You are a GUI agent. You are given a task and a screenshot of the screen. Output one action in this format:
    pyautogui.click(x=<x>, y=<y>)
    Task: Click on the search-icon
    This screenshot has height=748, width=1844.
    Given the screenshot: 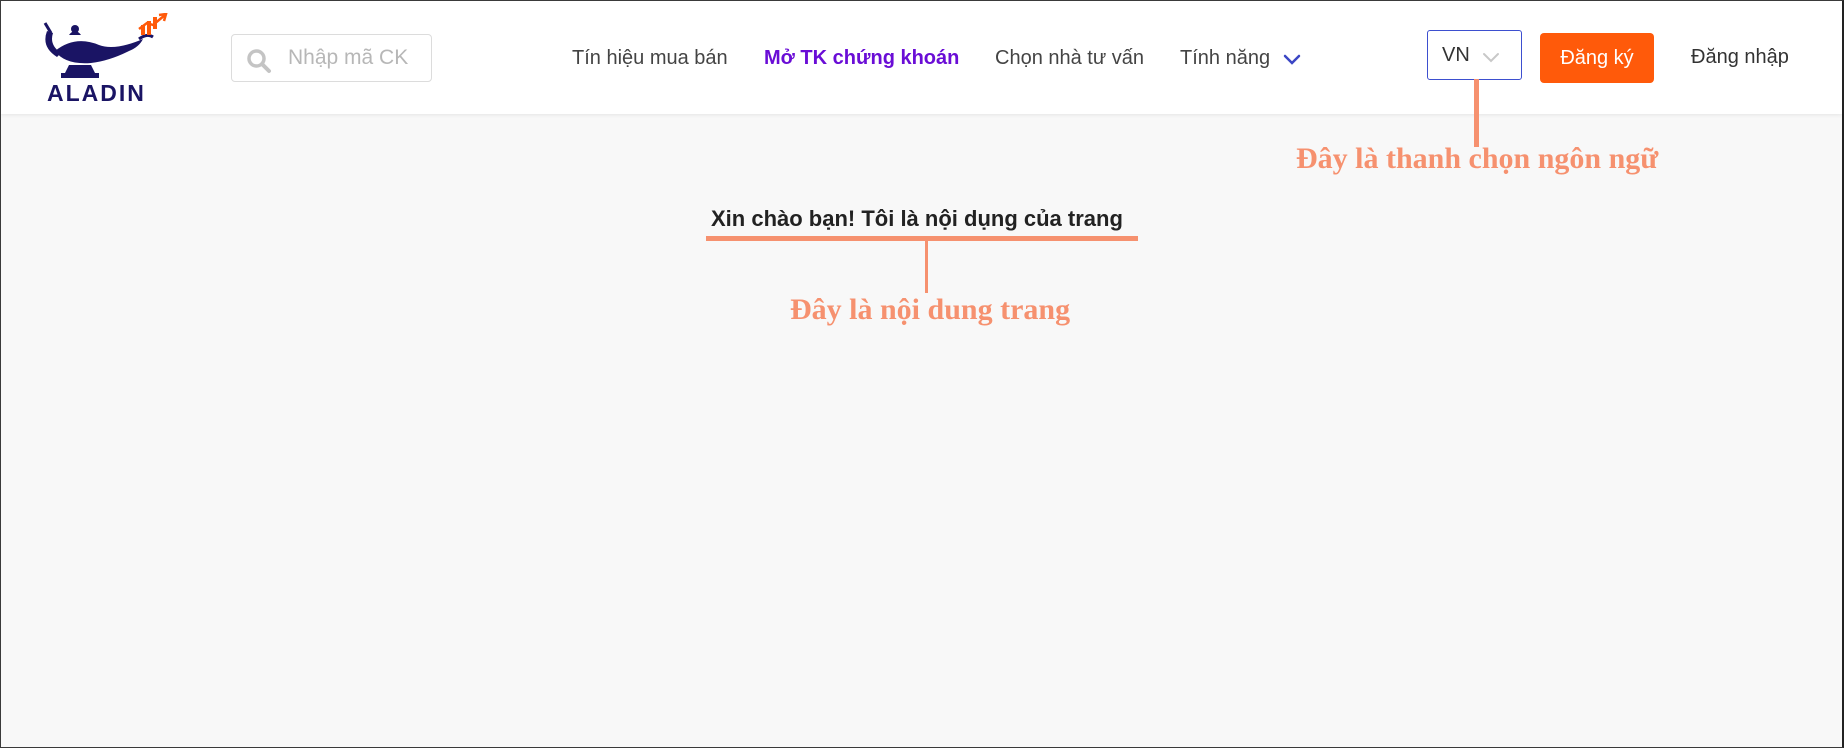 What is the action you would take?
    pyautogui.click(x=259, y=61)
    